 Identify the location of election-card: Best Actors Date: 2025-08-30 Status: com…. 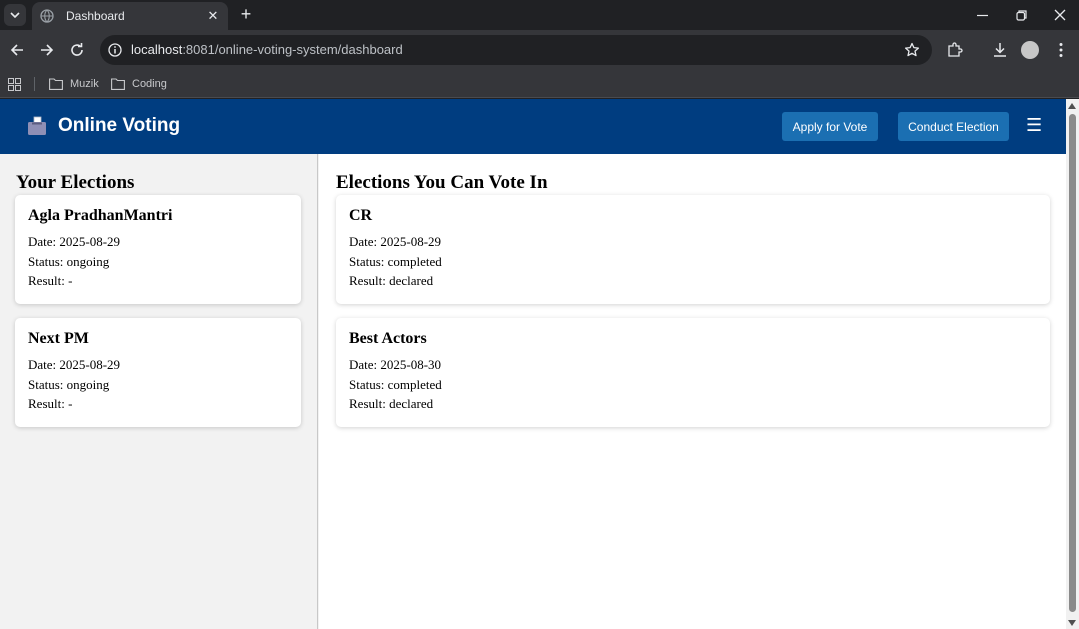
(693, 372).